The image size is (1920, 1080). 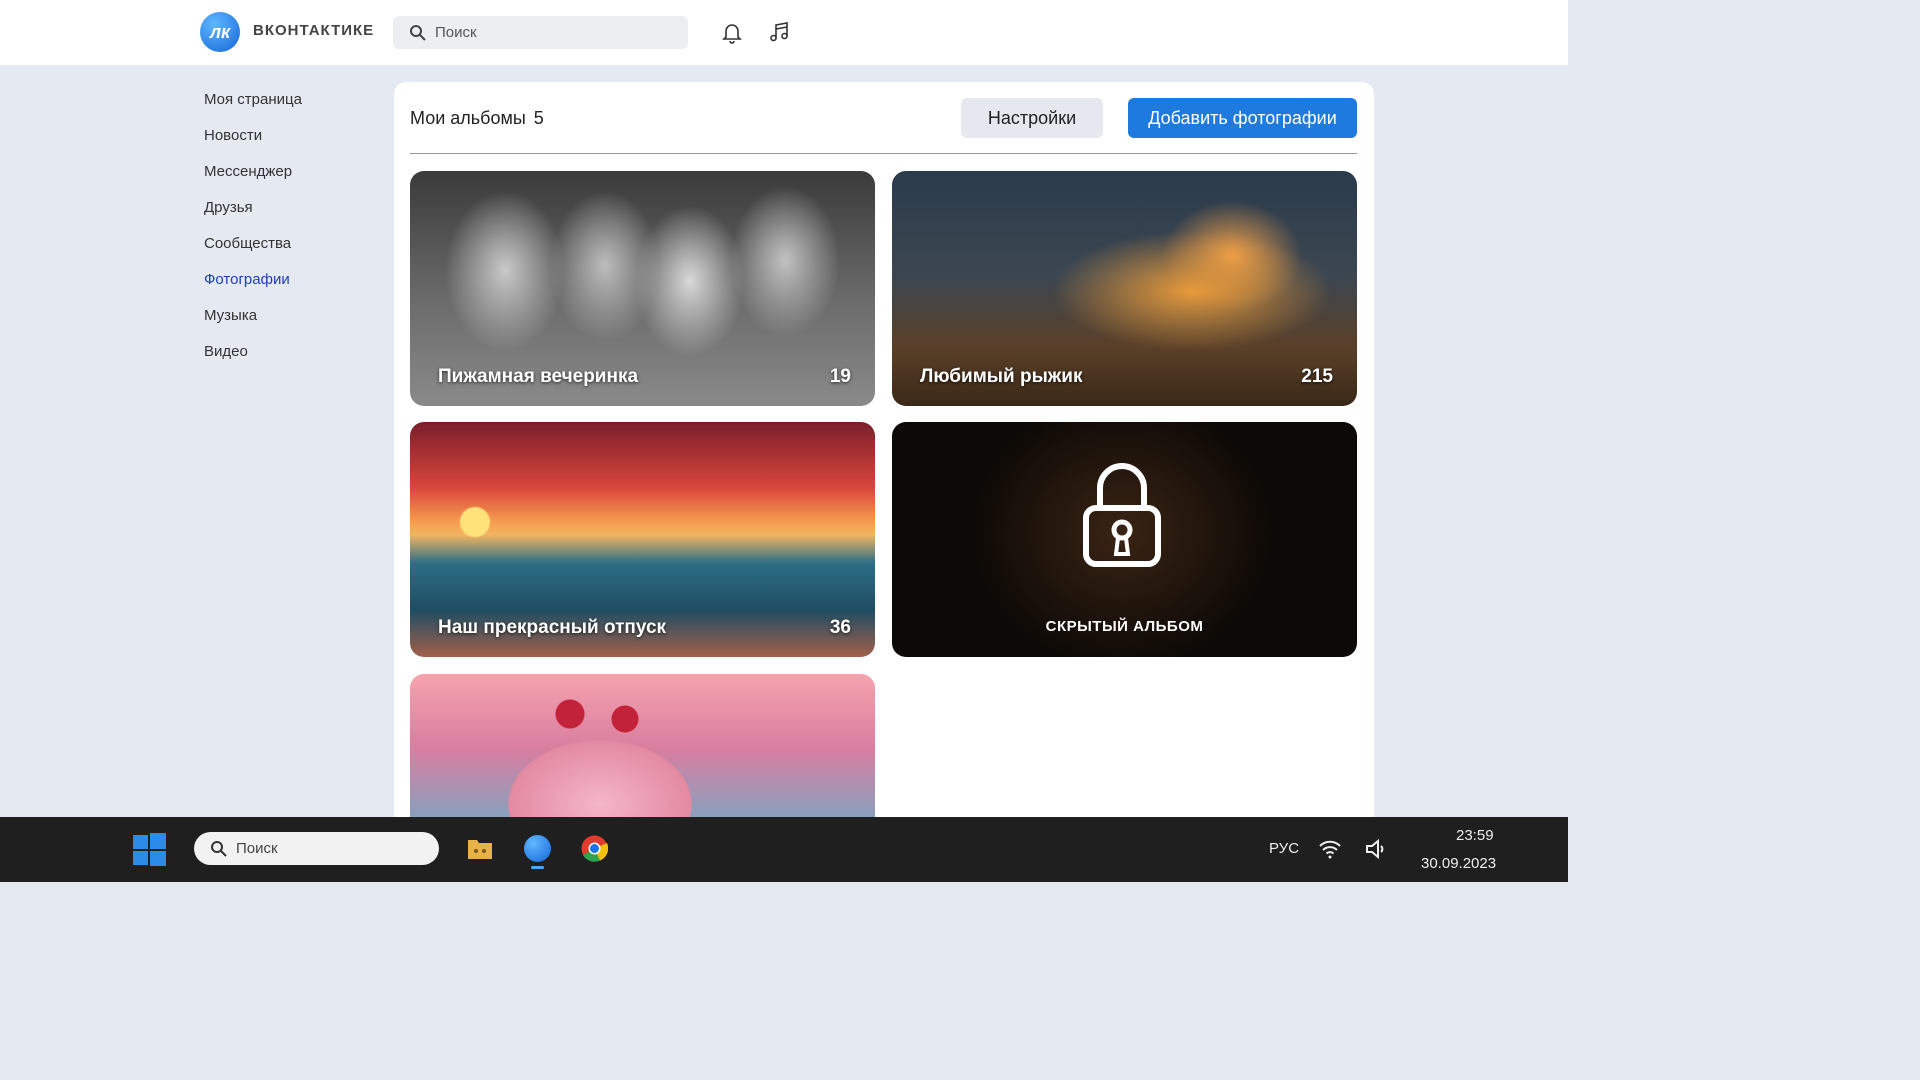 What do you see at coordinates (642, 539) in the screenshot?
I see `album-card-vacation: Наш прекрасный отпуск 36` at bounding box center [642, 539].